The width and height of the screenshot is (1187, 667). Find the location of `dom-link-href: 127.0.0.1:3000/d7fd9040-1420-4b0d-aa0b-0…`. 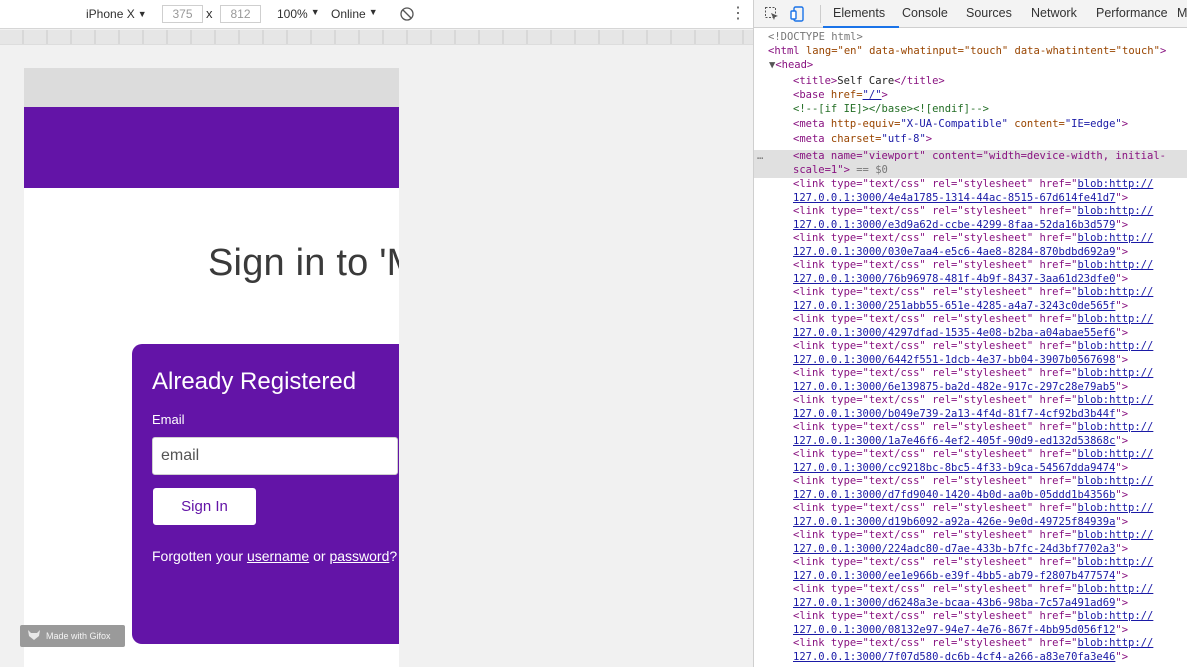

dom-link-href: 127.0.0.1:3000/d7fd9040-1420-4b0d-aa0b-0… is located at coordinates (990, 496).